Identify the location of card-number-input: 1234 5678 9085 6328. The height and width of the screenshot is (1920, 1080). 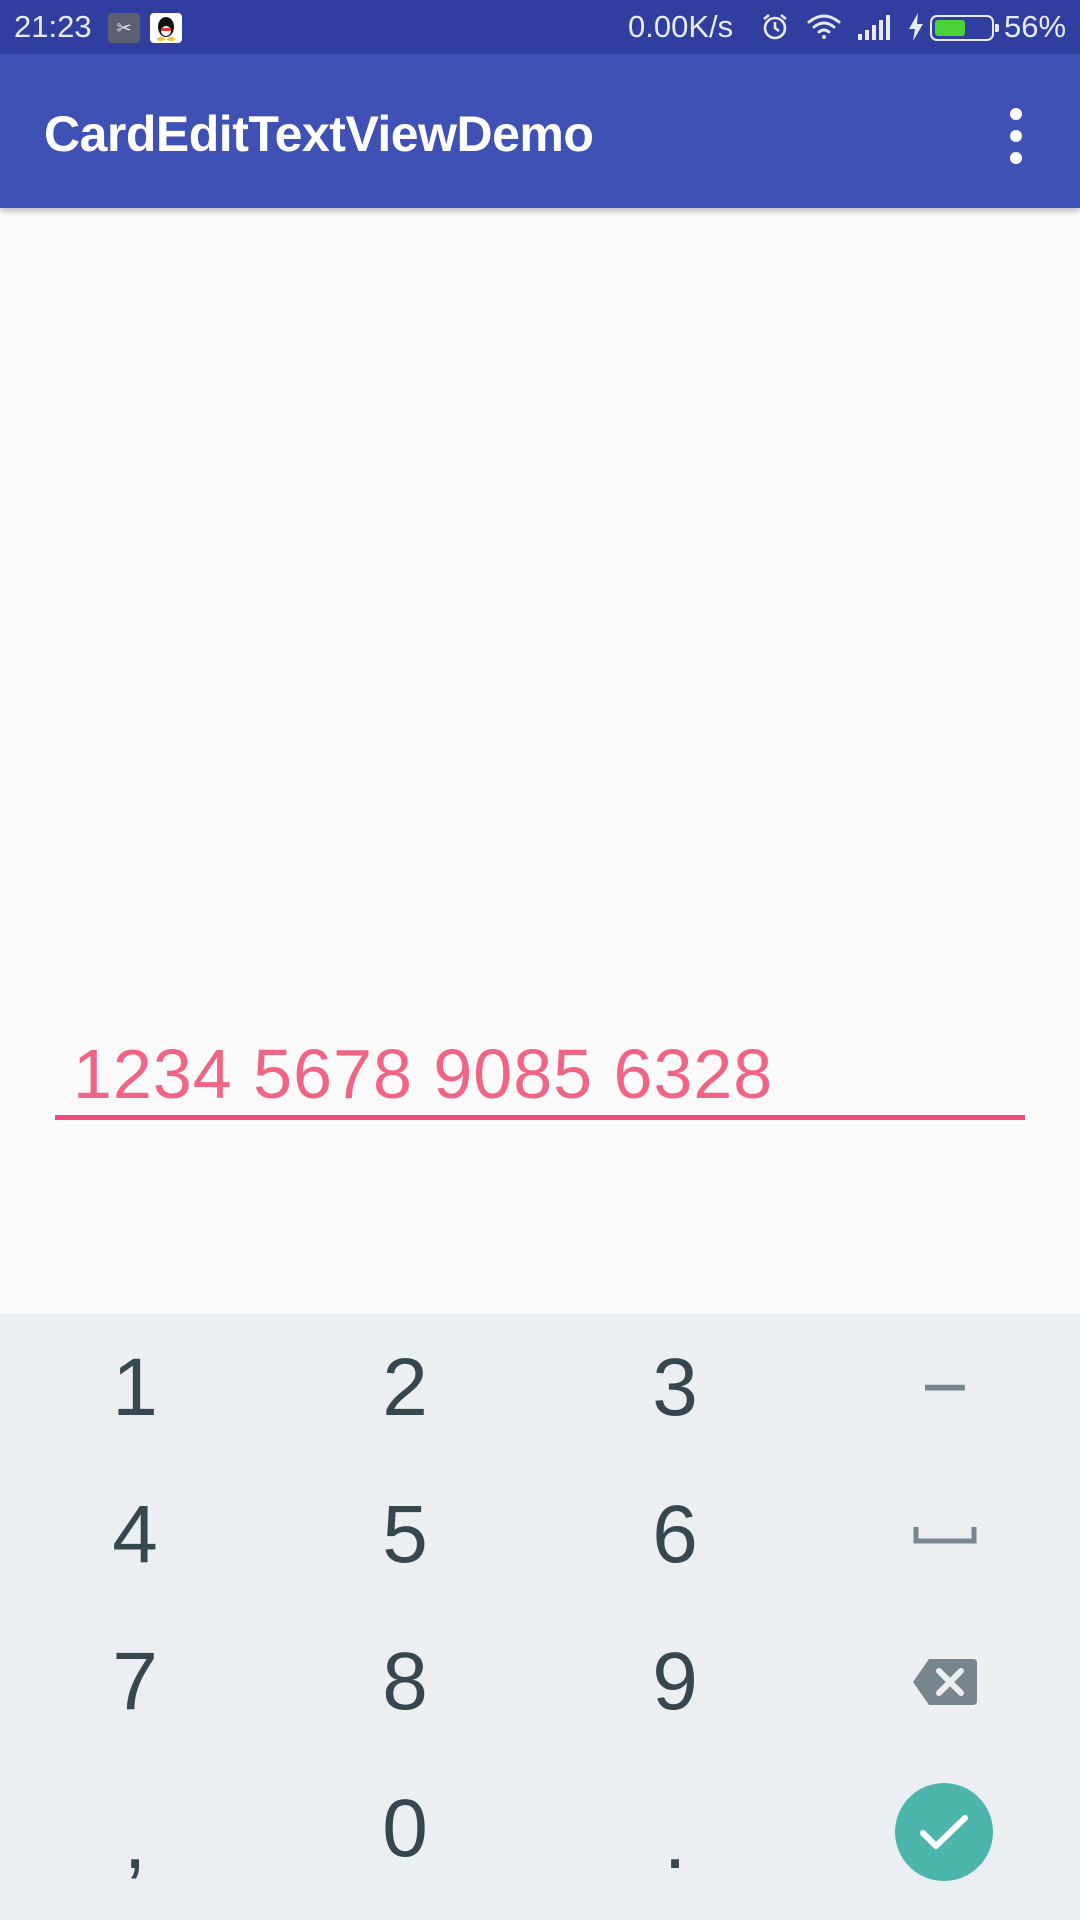
(540, 1070).